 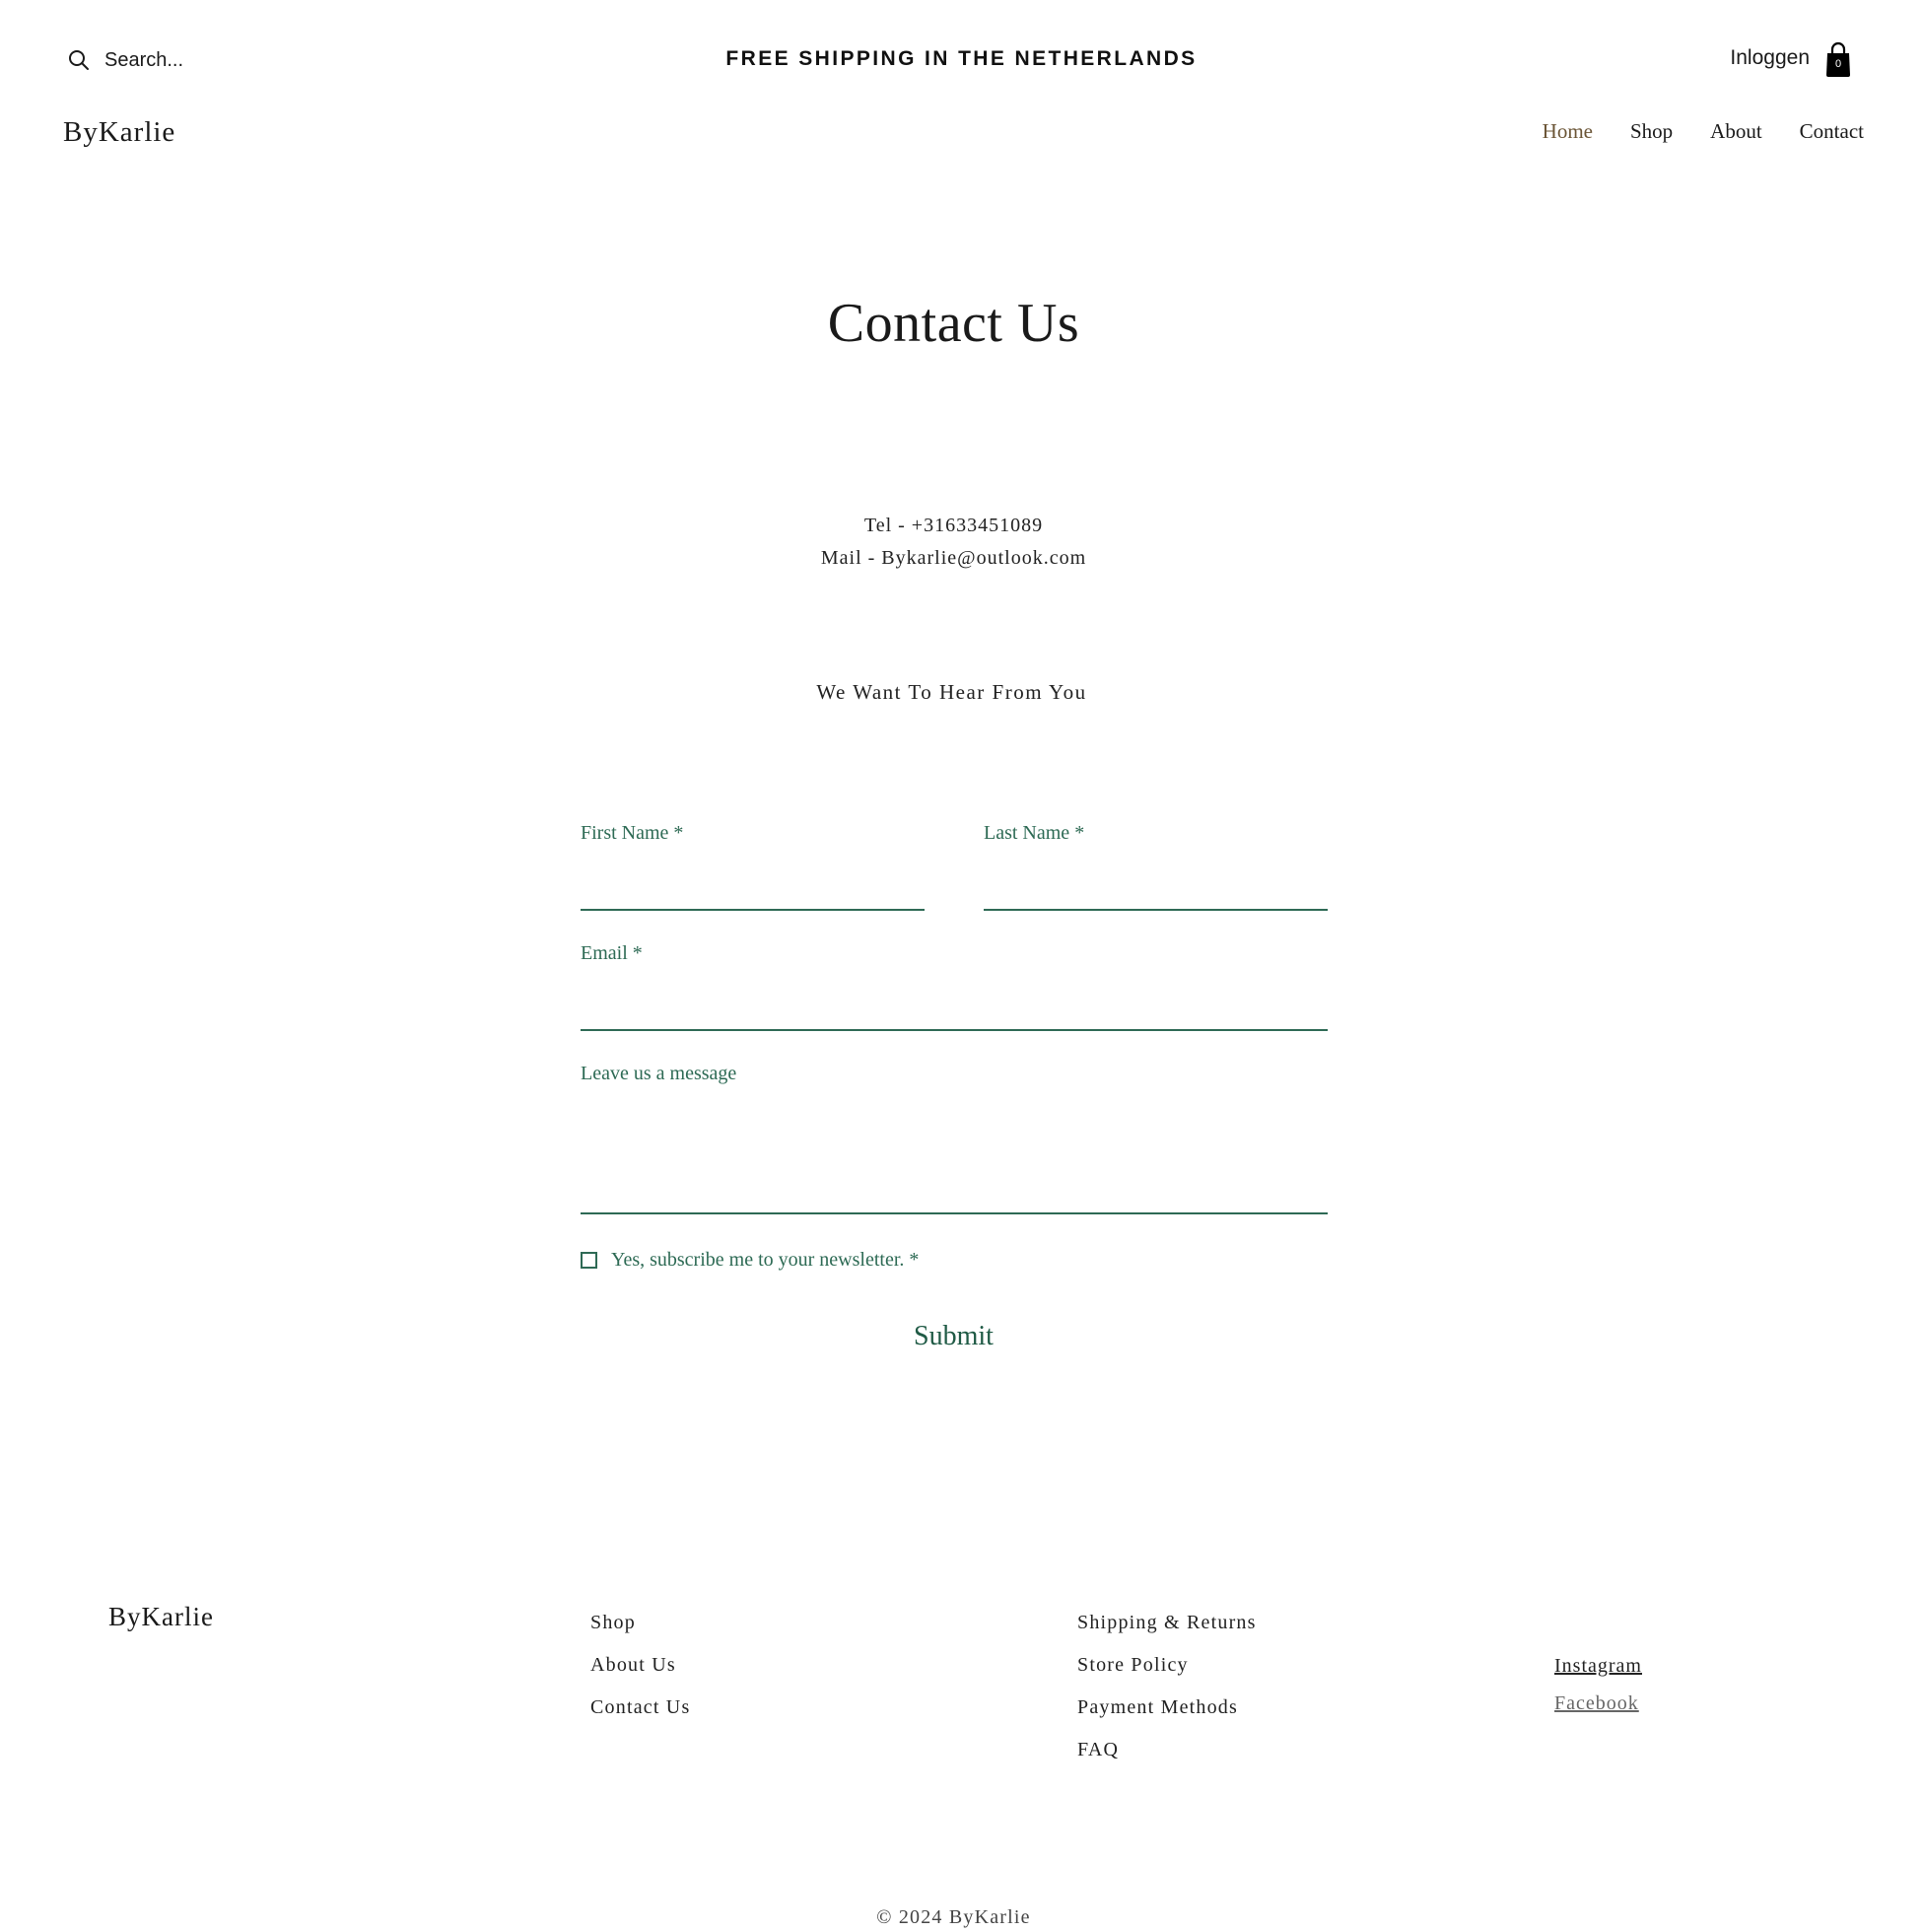 I want to click on nav-item-home: Home, so click(x=1568, y=131).